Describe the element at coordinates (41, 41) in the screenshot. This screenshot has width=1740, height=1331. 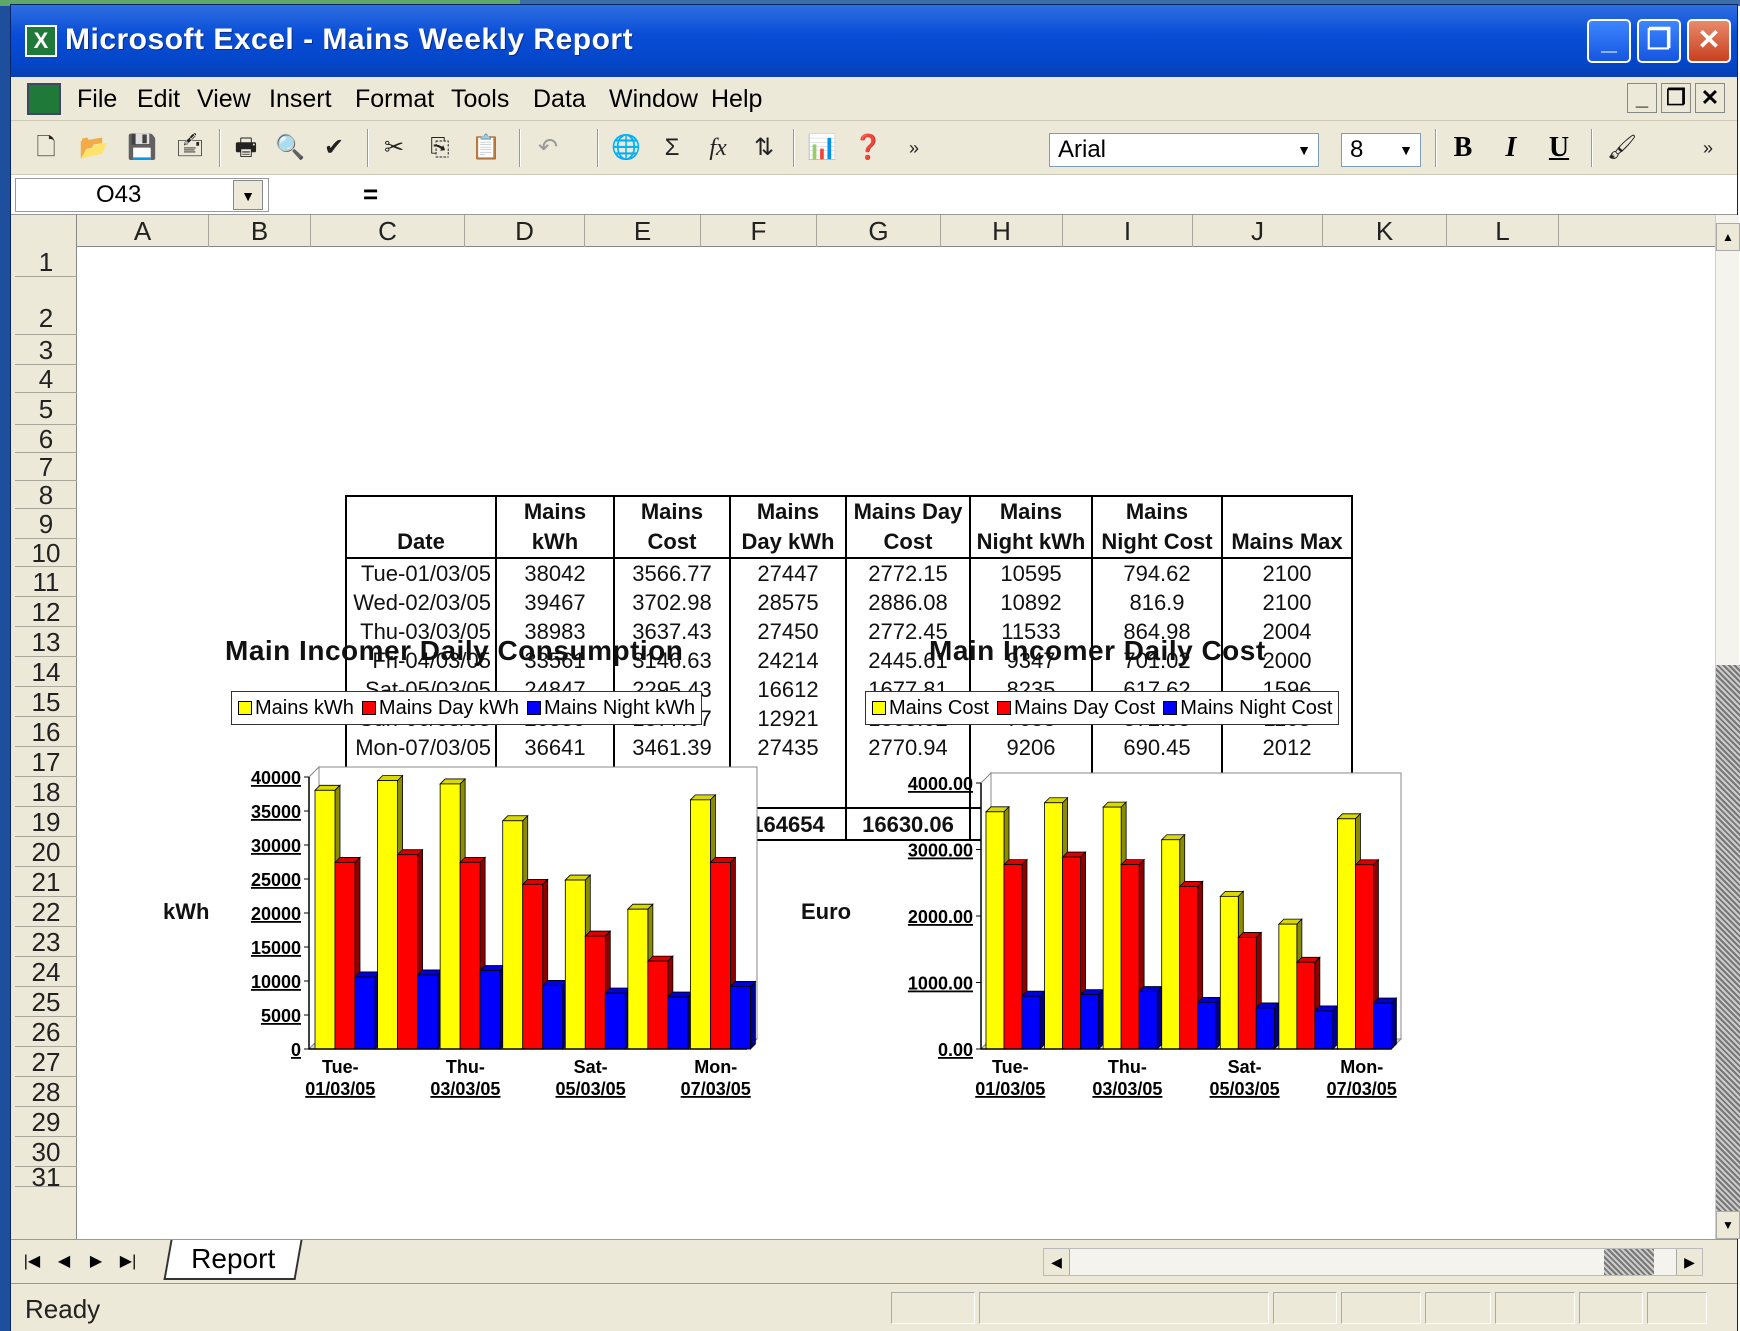
I see `excel-icon: X` at that location.